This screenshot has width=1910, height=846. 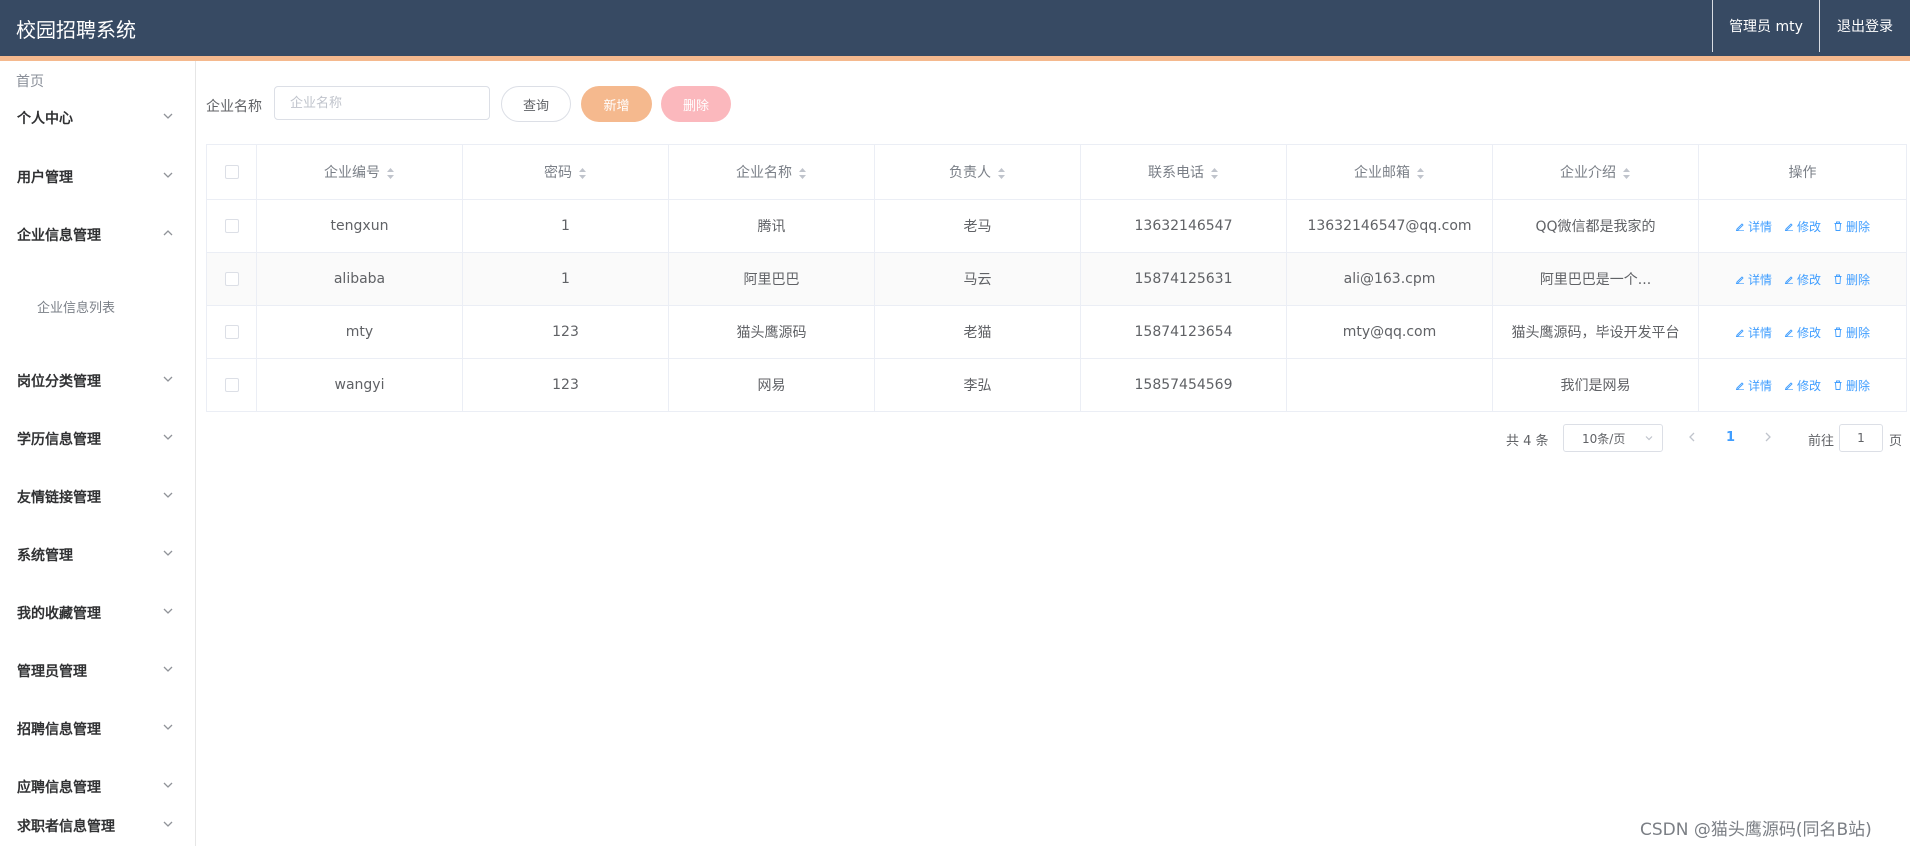 I want to click on pagination-total: 共 4 条, so click(x=1527, y=441).